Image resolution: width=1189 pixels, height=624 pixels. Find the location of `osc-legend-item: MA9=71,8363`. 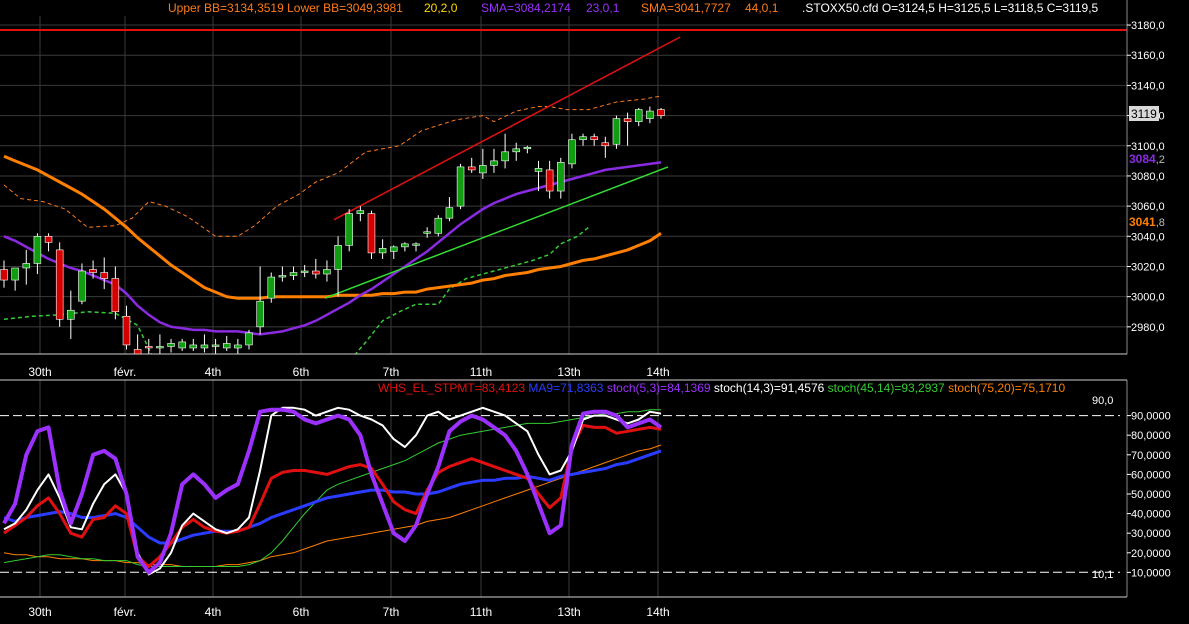

osc-legend-item: MA9=71,8363 is located at coordinates (564, 388).